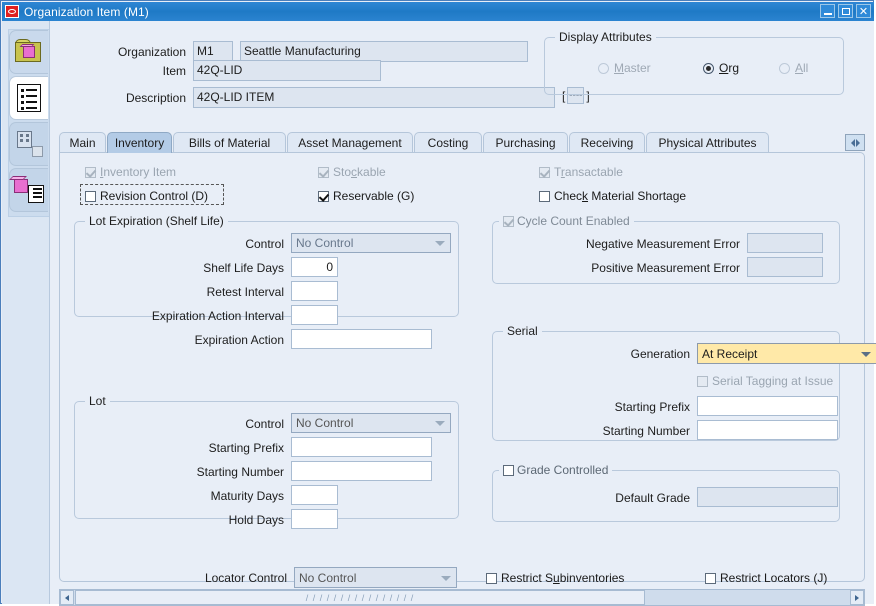  What do you see at coordinates (448, 142) in the screenshot?
I see `tab-costing: Costing` at bounding box center [448, 142].